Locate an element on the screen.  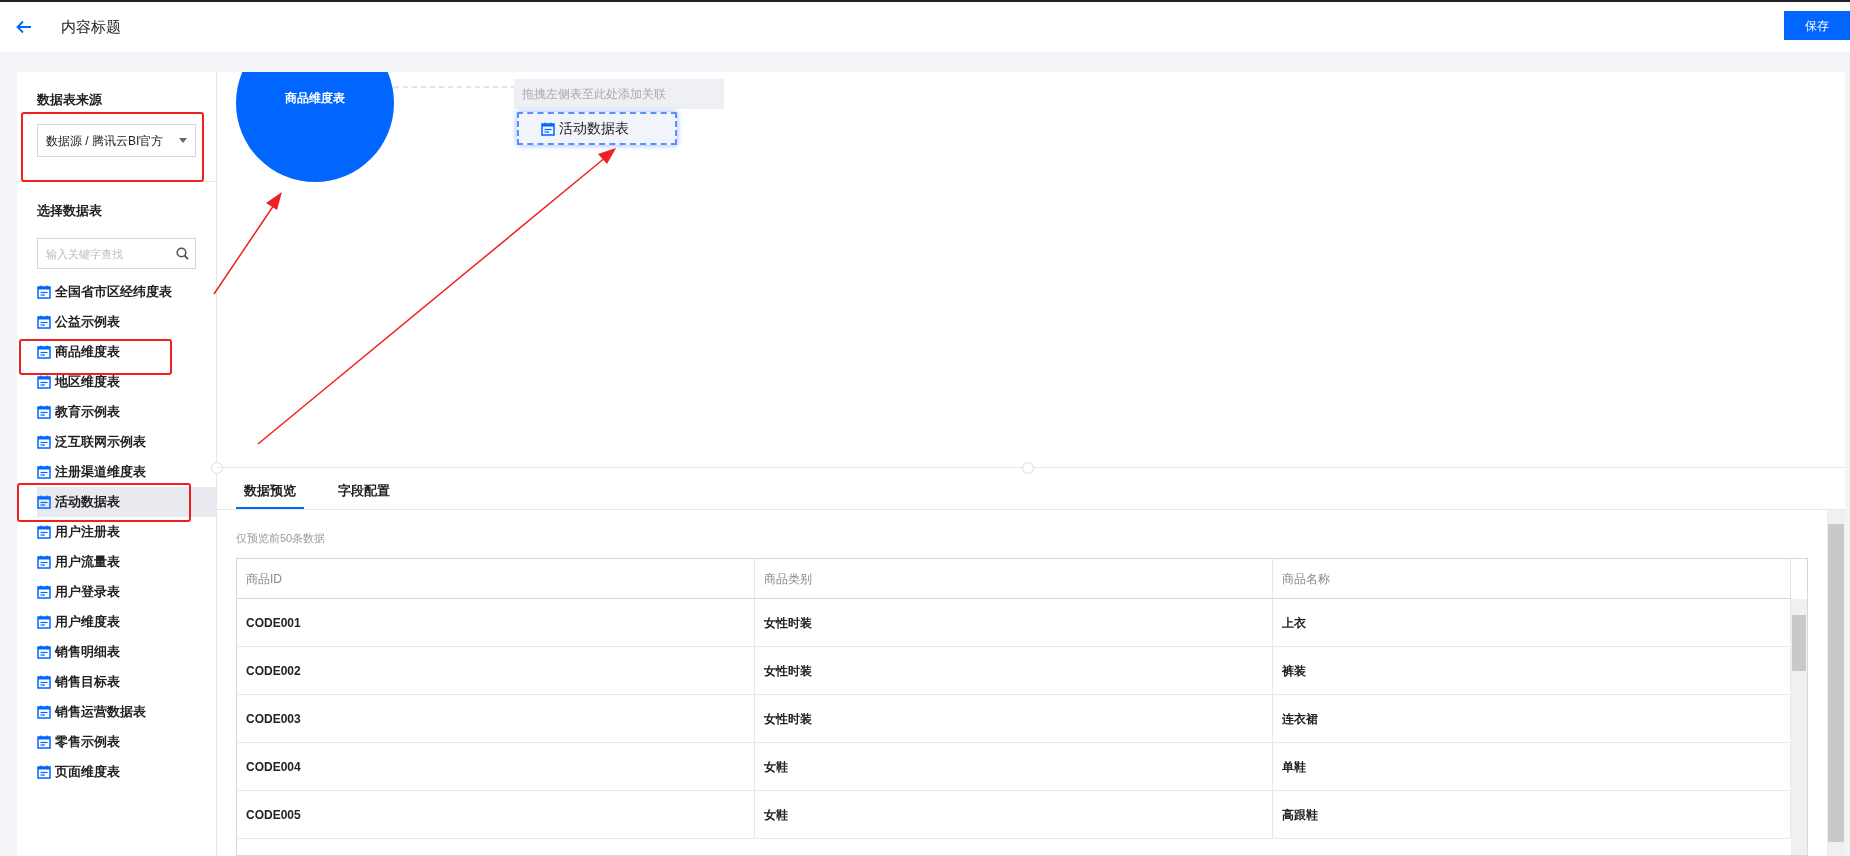
table-list-item: 公益示例表 is located at coordinates (126, 322).